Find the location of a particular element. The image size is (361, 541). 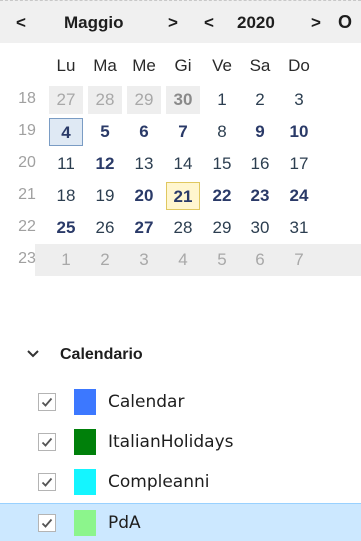

week-number: 22 is located at coordinates (27, 226).